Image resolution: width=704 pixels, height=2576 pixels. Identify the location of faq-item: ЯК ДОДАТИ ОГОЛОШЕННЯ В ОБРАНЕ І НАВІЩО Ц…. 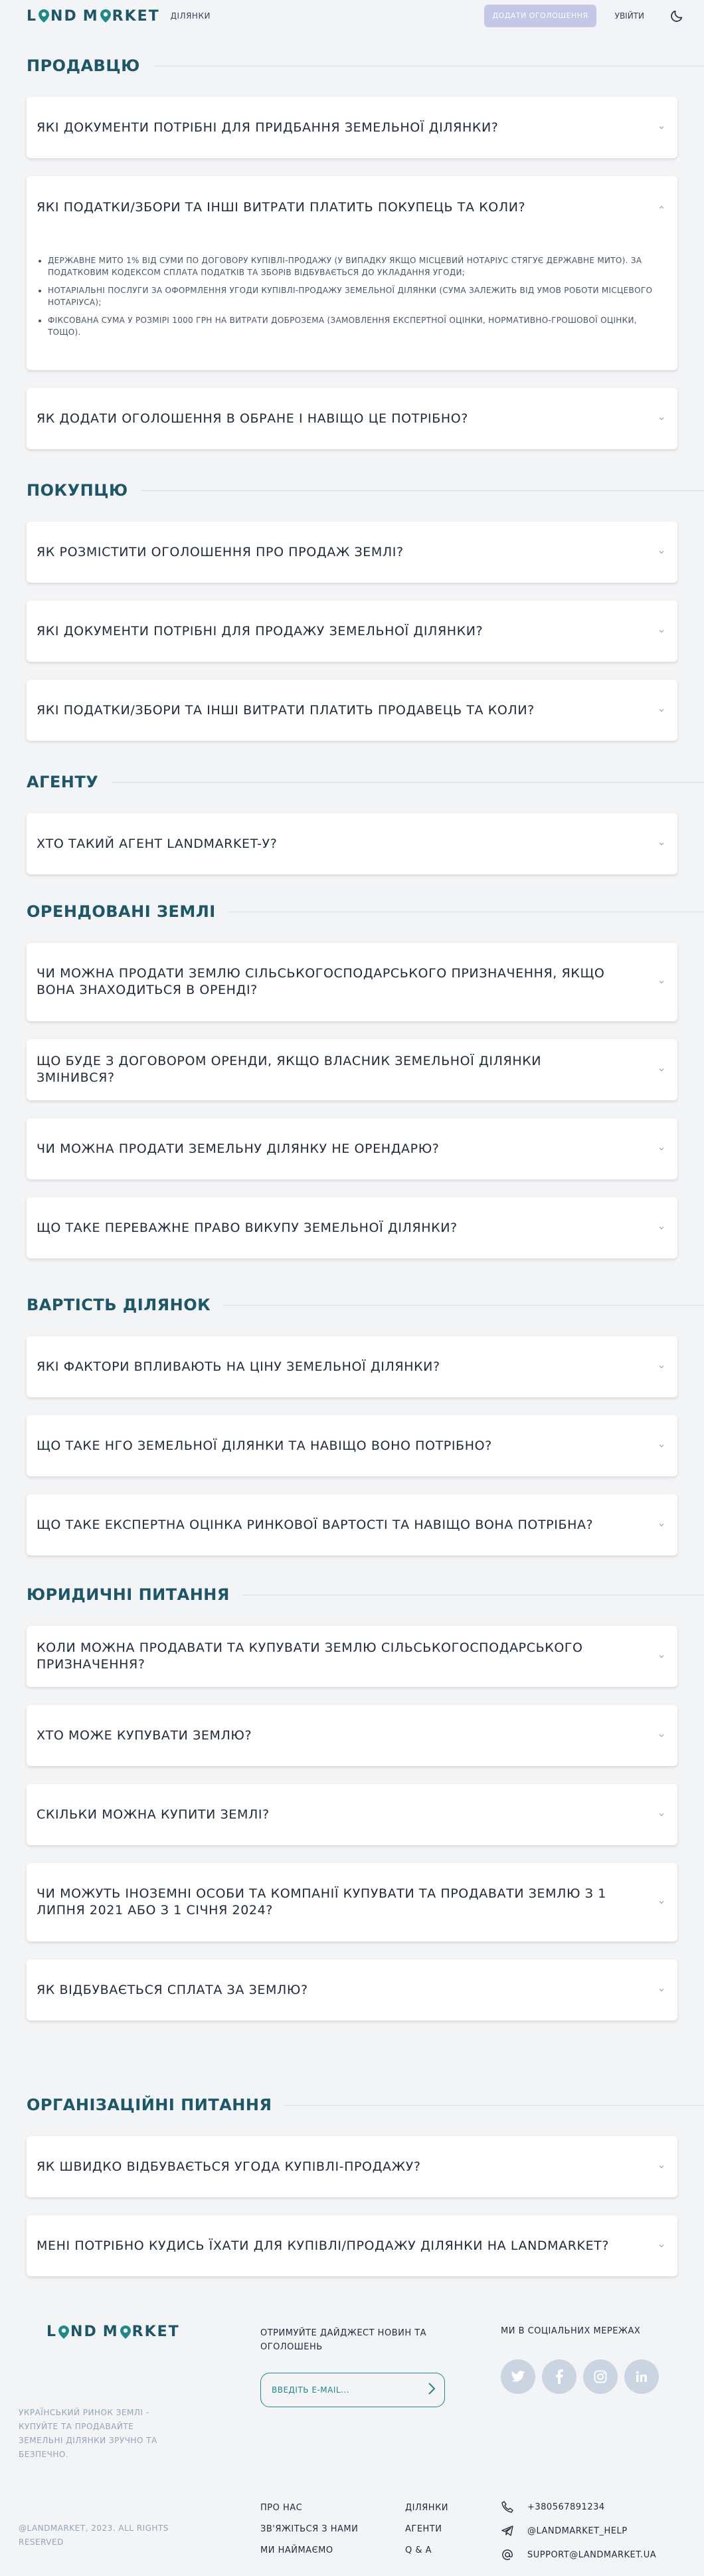
(352, 419).